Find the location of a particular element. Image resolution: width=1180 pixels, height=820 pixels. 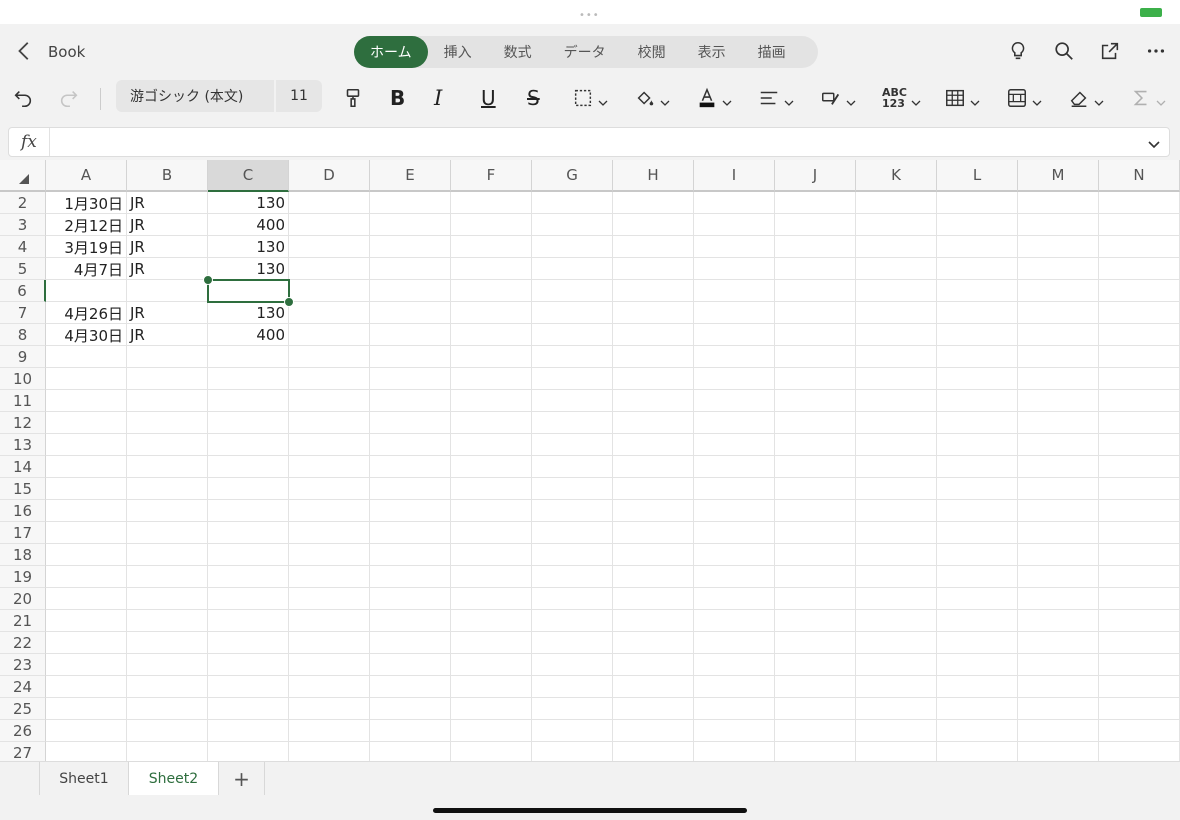

row-header-11: 11 is located at coordinates (23, 401).